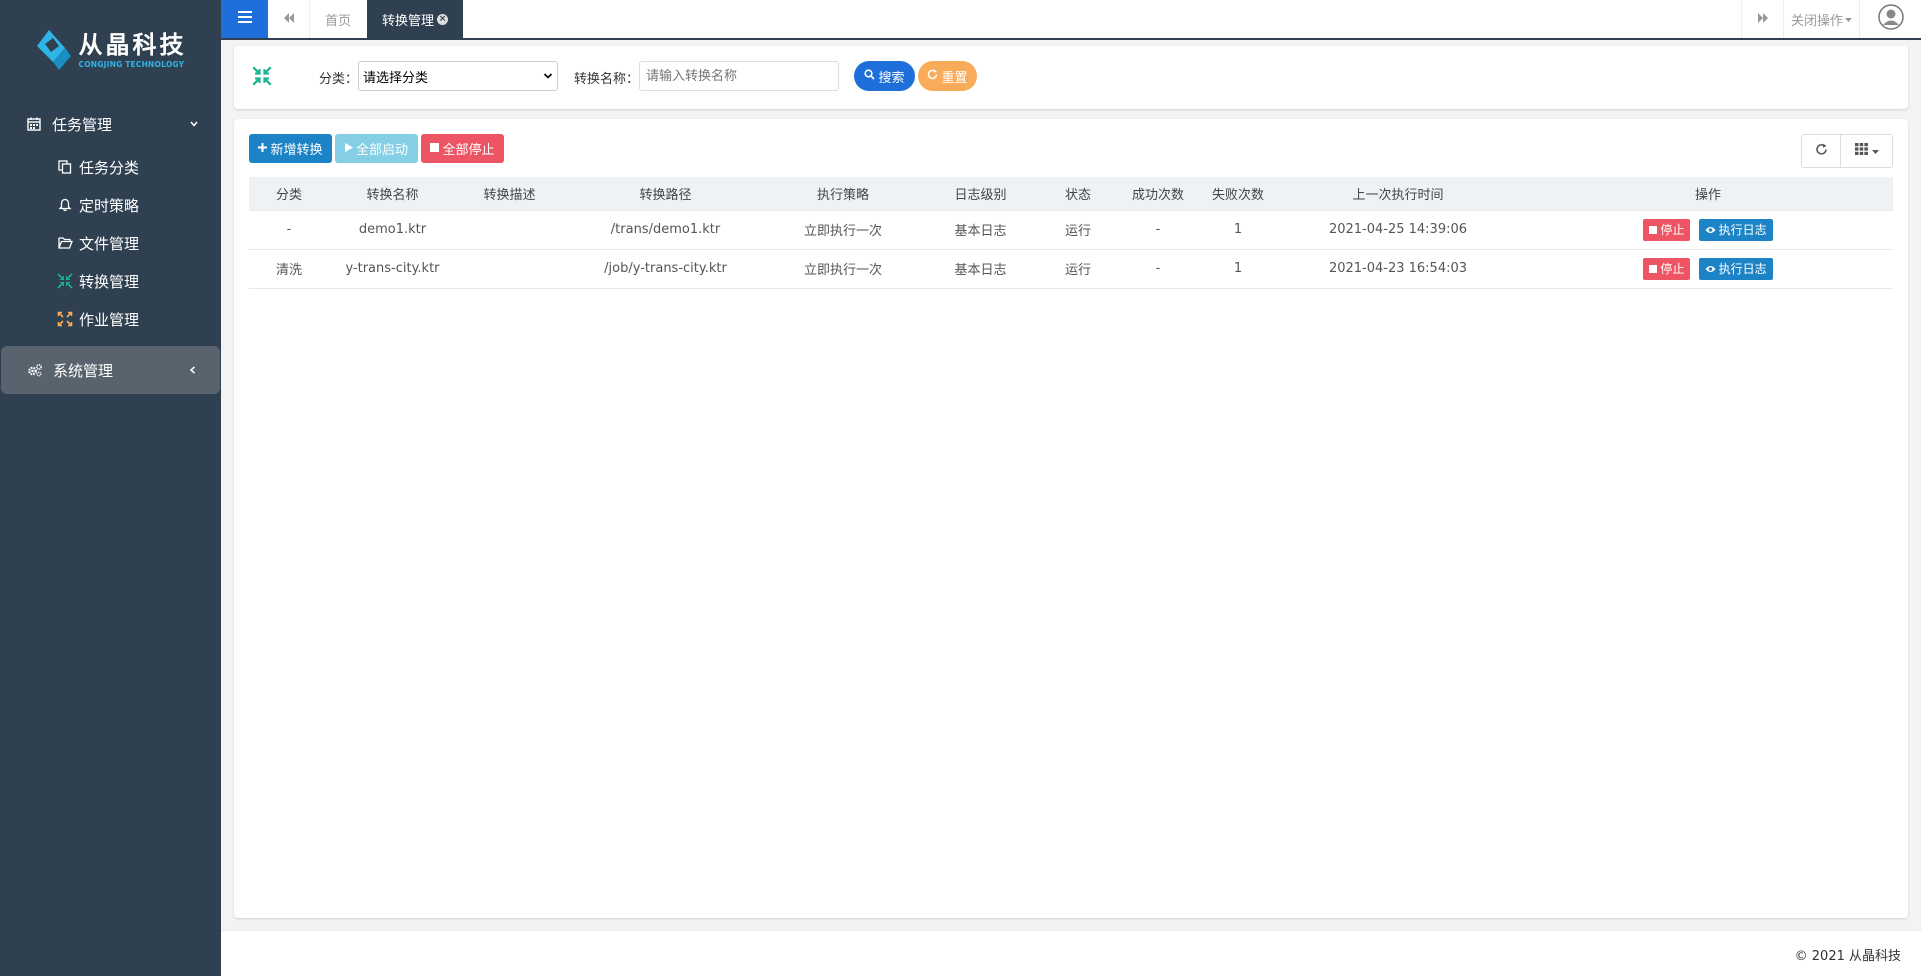  What do you see at coordinates (665, 194) in the screenshot?
I see `column-header: 转换路径` at bounding box center [665, 194].